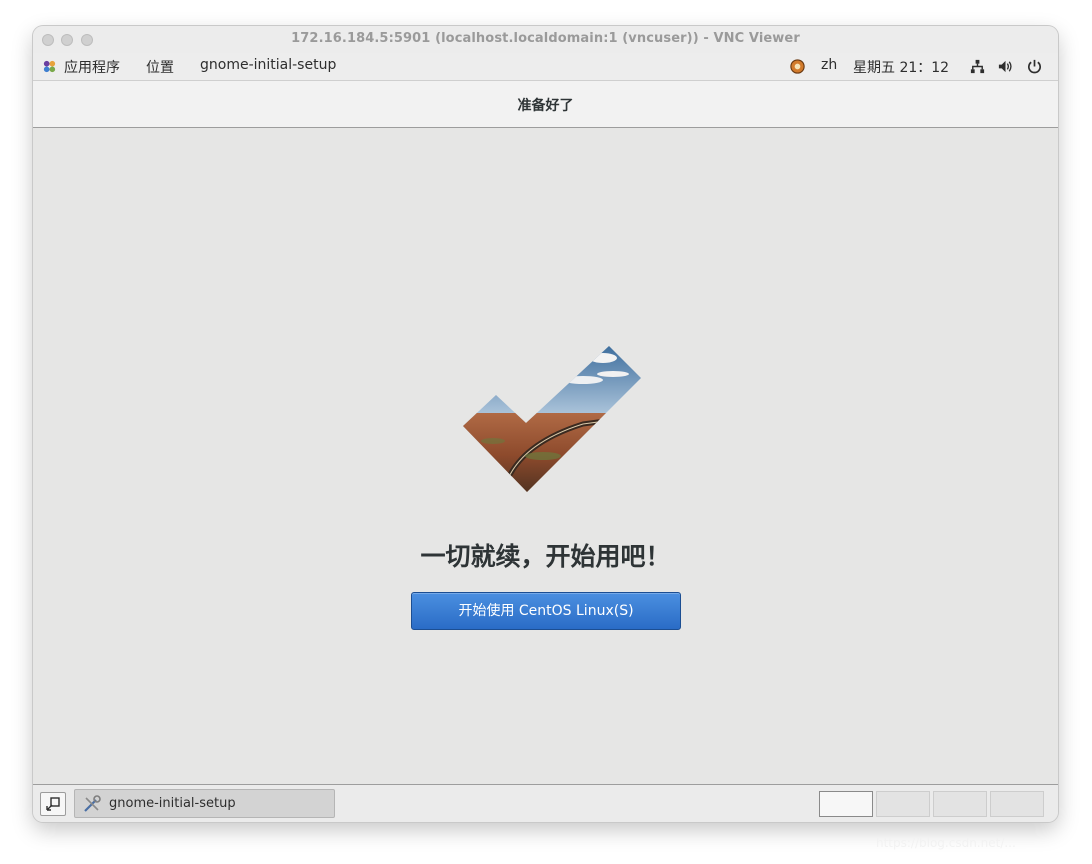  I want to click on taskbar-item-label: gnome-initial-setup, so click(172, 803).